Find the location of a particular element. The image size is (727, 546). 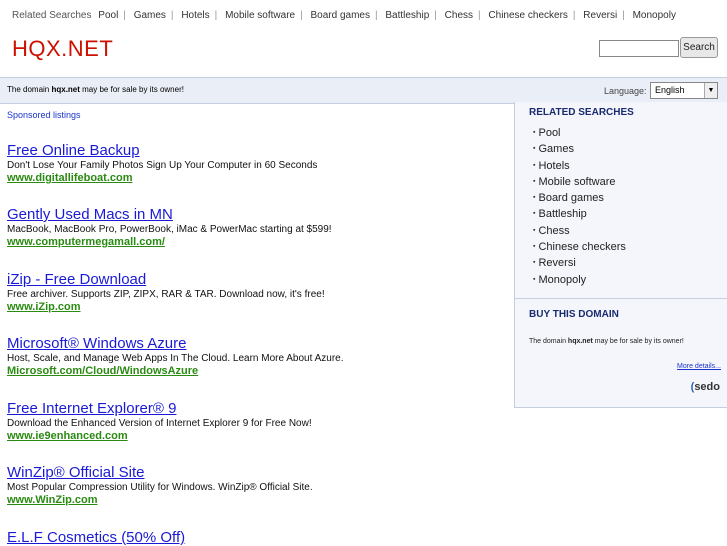

related-link: Battleship is located at coordinates (562, 214).